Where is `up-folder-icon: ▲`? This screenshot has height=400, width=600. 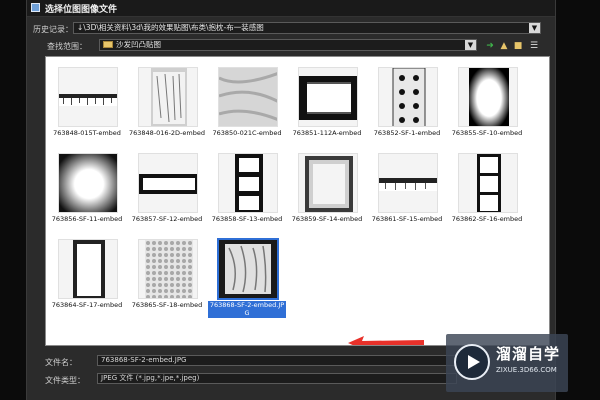 up-folder-icon: ▲ is located at coordinates (504, 46).